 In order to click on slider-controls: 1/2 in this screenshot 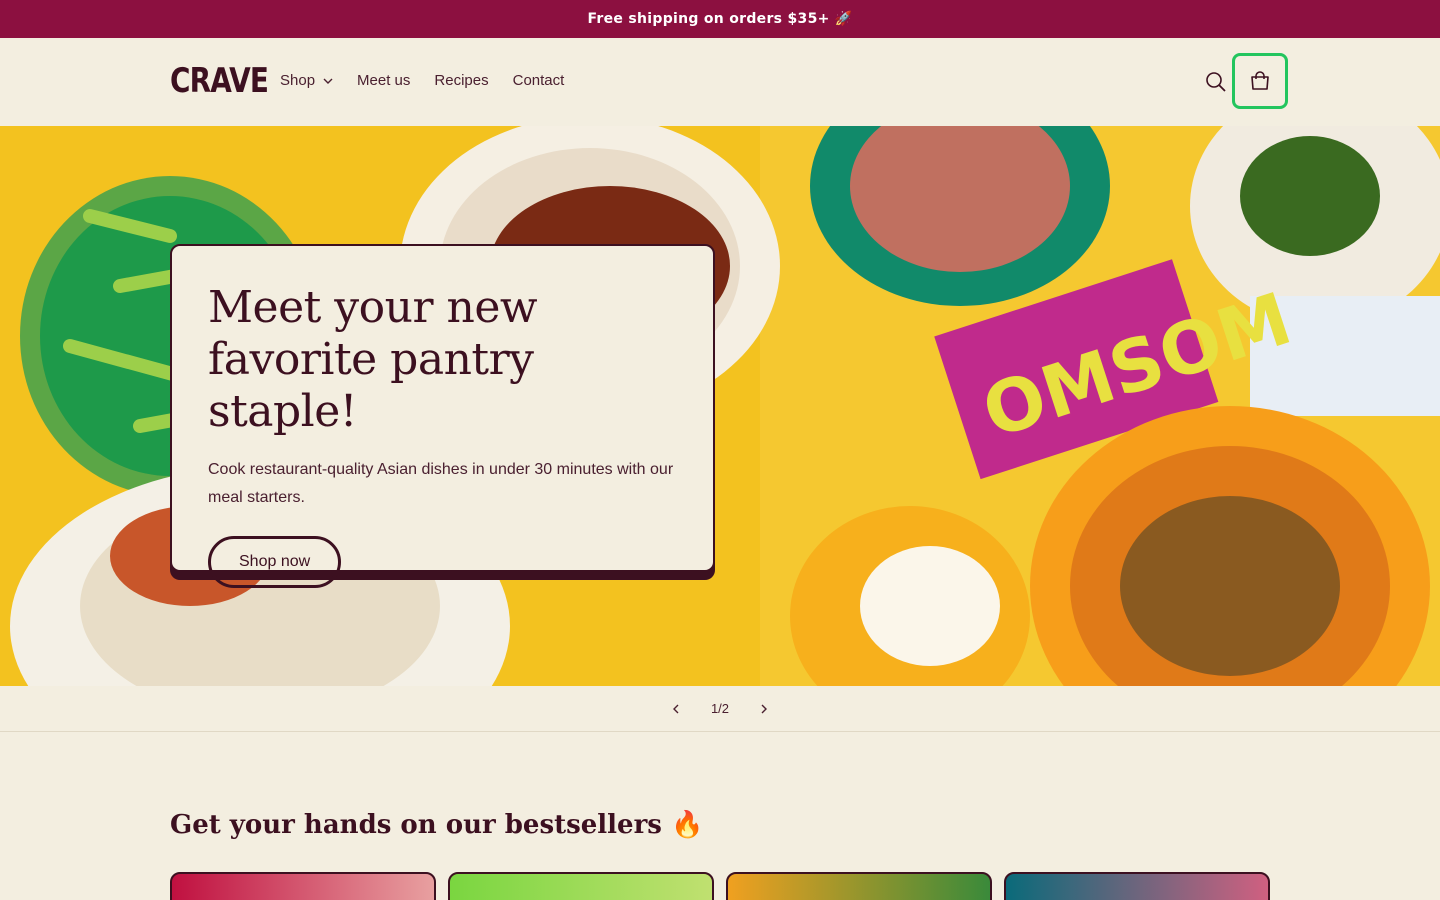, I will do `click(720, 709)`.